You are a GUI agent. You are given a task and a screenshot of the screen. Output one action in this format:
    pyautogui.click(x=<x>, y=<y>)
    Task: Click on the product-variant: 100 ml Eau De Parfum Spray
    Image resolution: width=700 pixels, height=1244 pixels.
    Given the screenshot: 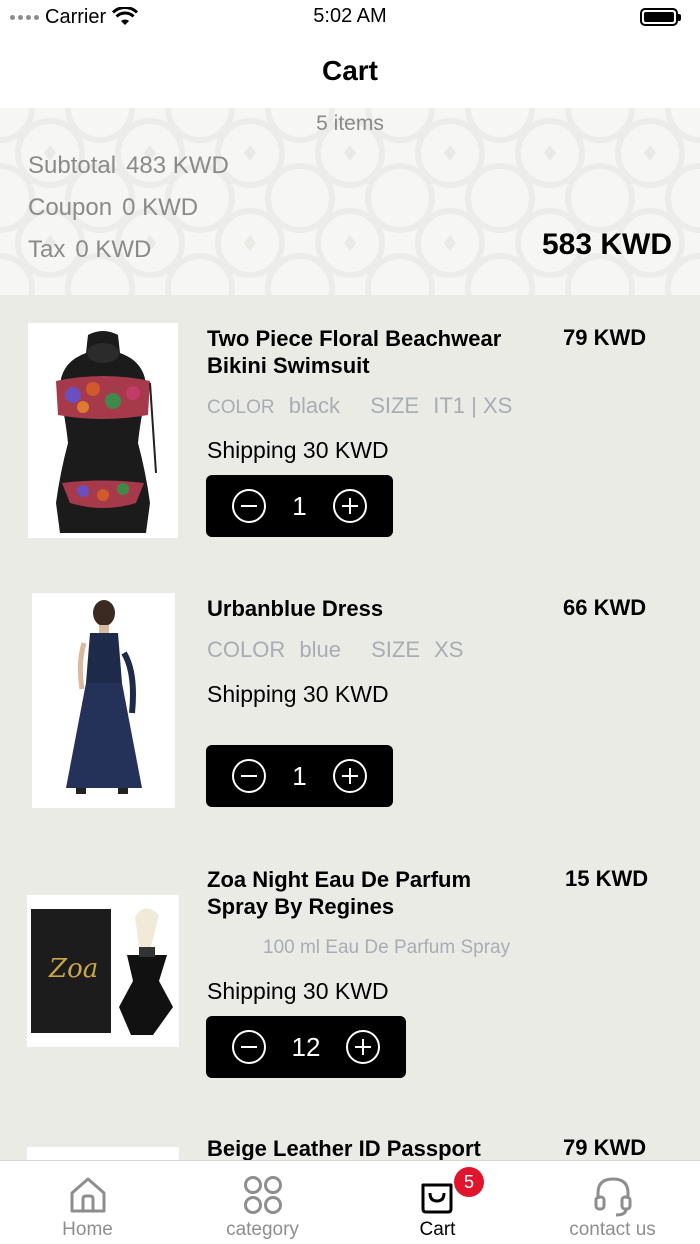 What is the action you would take?
    pyautogui.click(x=387, y=947)
    